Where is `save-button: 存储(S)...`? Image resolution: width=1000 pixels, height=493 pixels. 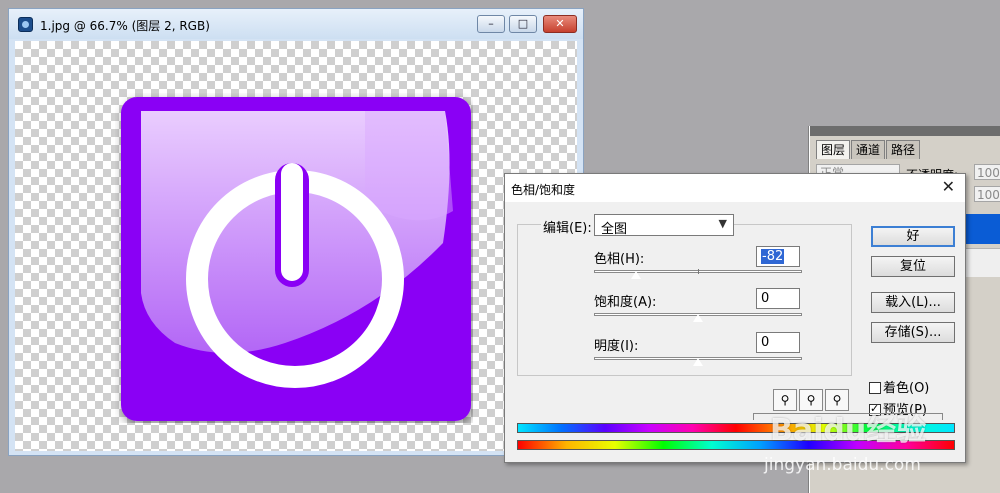
save-button: 存储(S)... is located at coordinates (913, 332).